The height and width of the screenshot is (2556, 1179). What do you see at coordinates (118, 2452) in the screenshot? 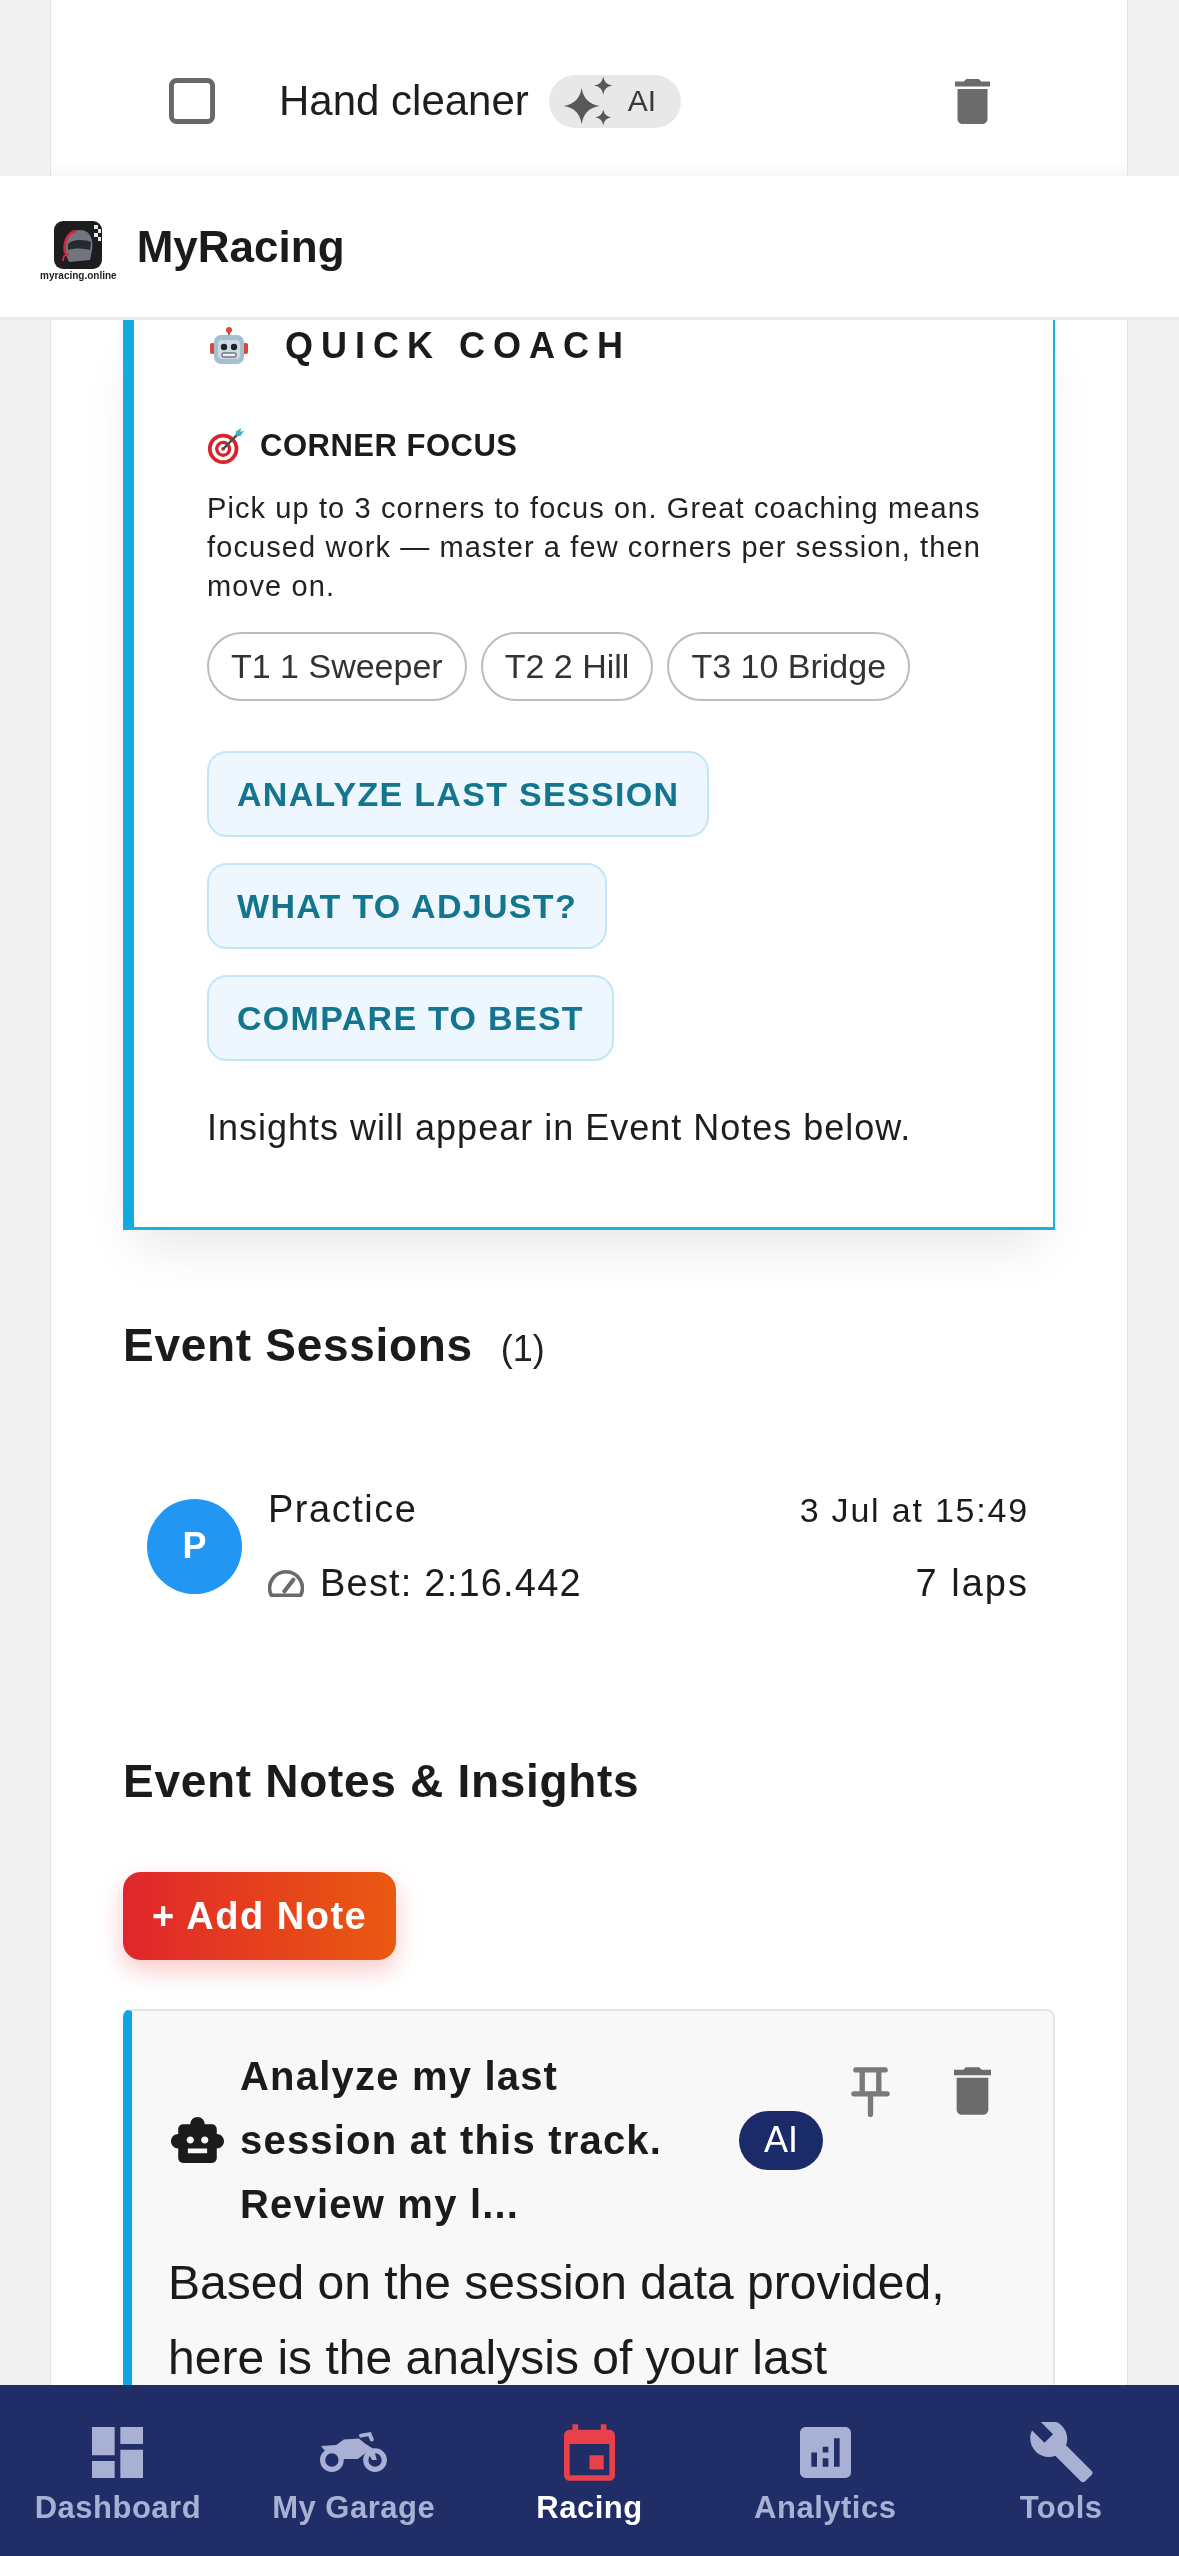
I see `dashboard-icon` at bounding box center [118, 2452].